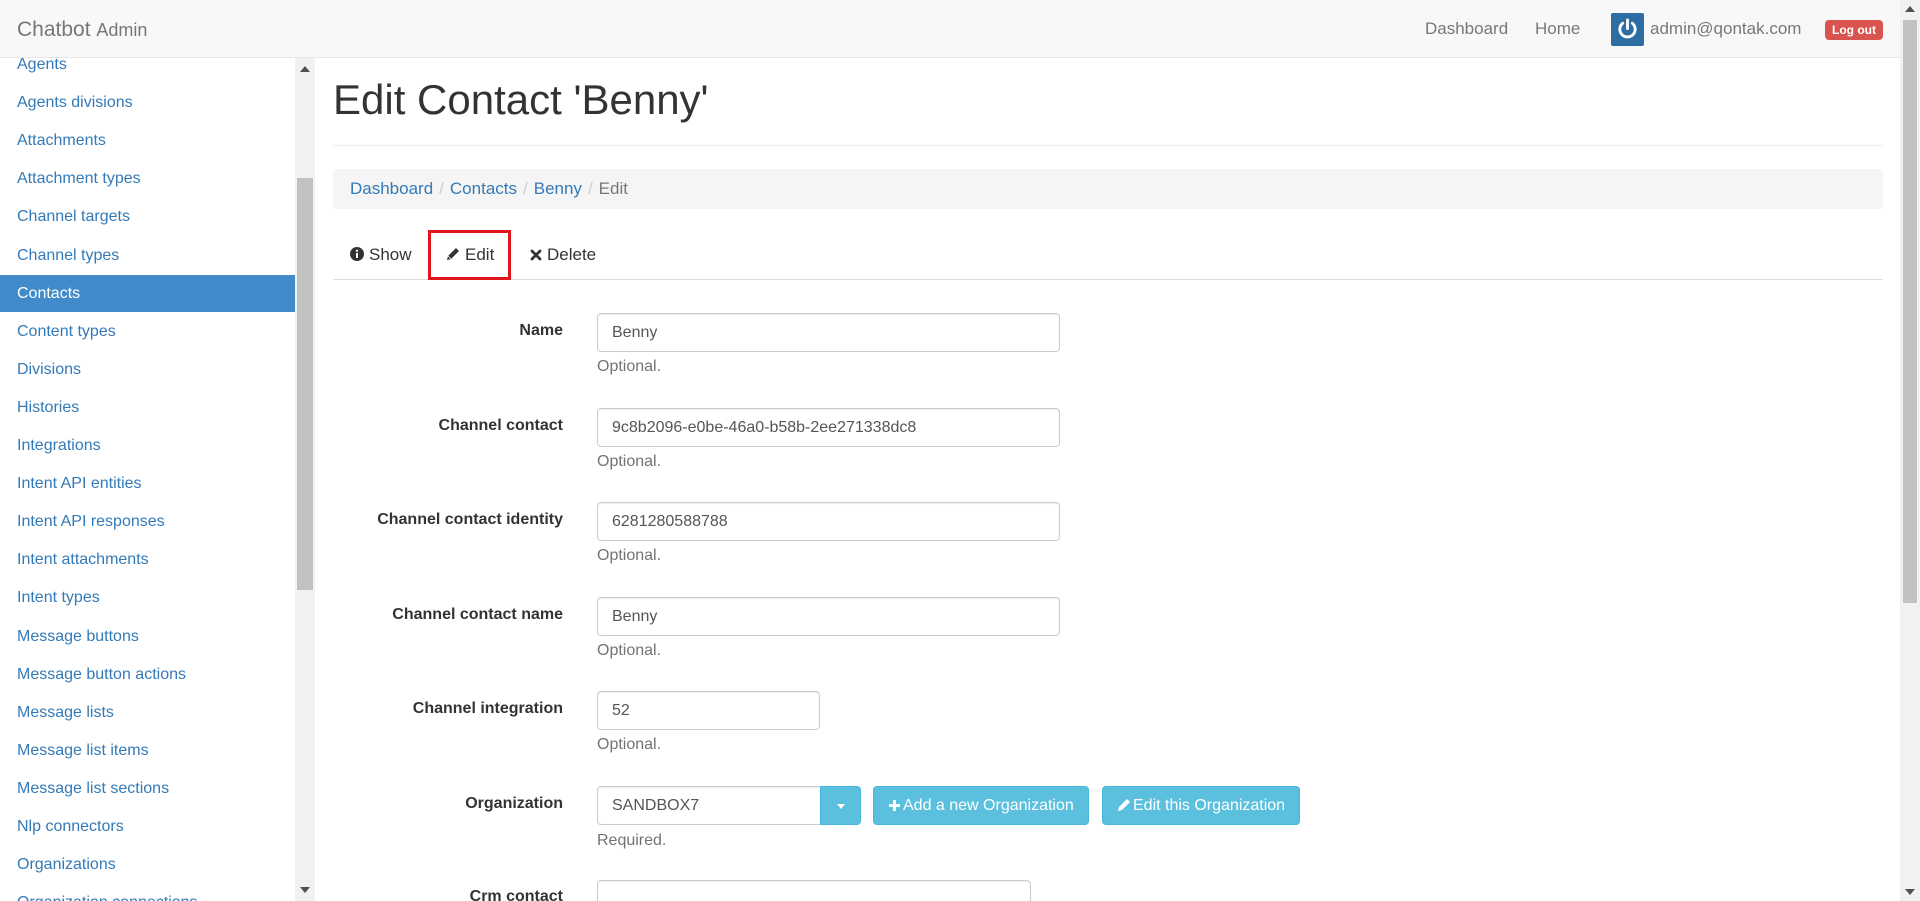  What do you see at coordinates (147, 445) in the screenshot?
I see `sidebar-item-integrations: Integrations` at bounding box center [147, 445].